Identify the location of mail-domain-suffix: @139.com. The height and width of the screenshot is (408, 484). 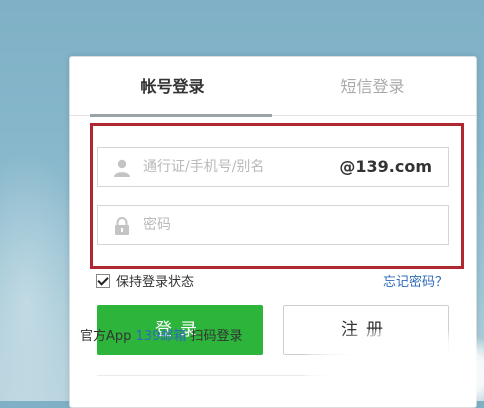
(385, 166).